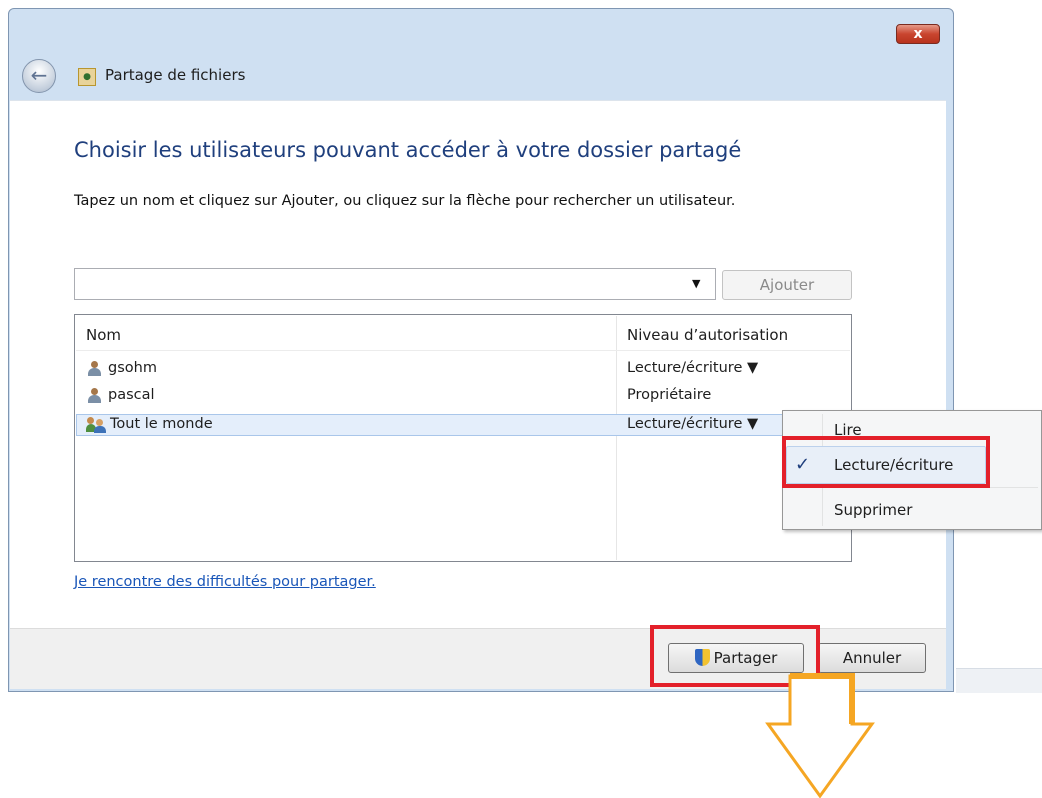  I want to click on highlight-box-share, so click(735, 656).